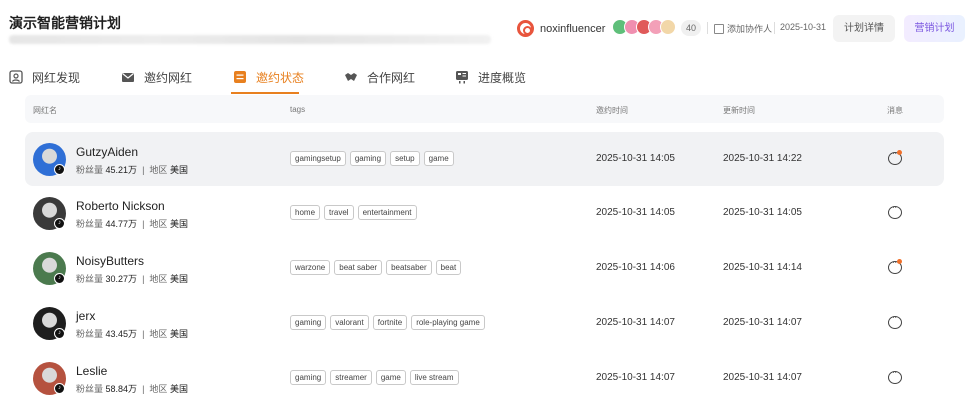  Describe the element at coordinates (358, 267) in the screenshot. I see `tag-chip: beat saber` at that location.